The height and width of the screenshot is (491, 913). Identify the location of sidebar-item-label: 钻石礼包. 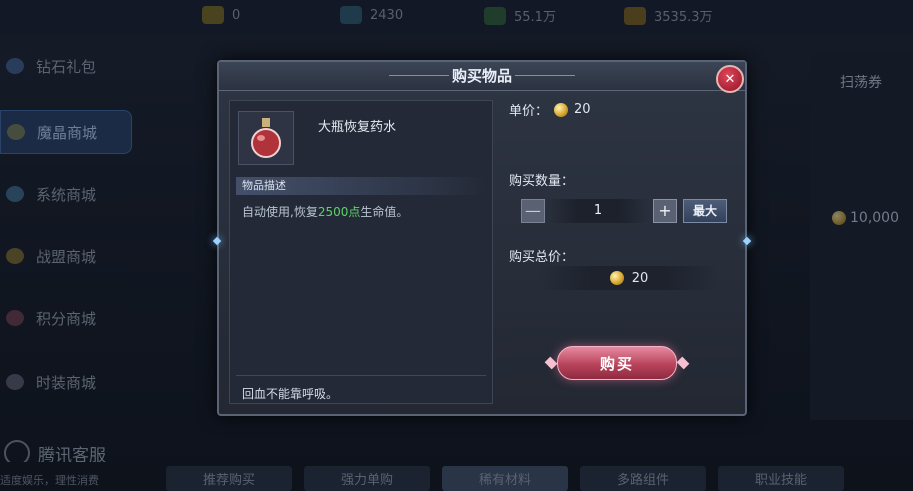
(66, 66).